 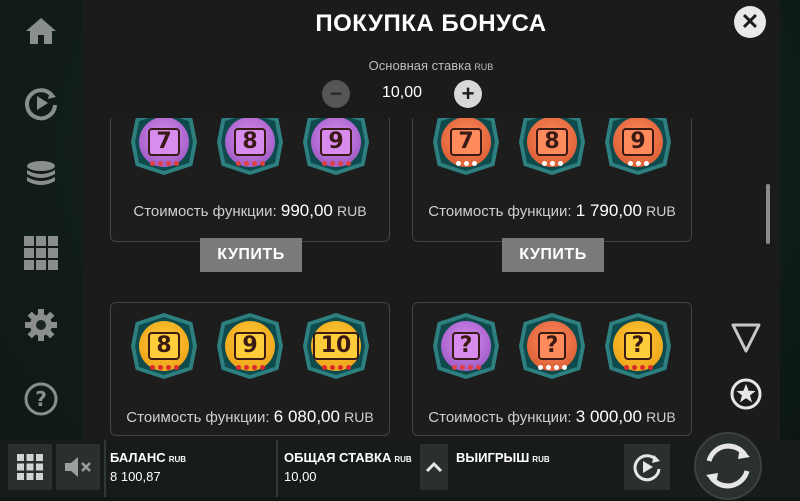 What do you see at coordinates (768, 214) in the screenshot?
I see `scrollbar` at bounding box center [768, 214].